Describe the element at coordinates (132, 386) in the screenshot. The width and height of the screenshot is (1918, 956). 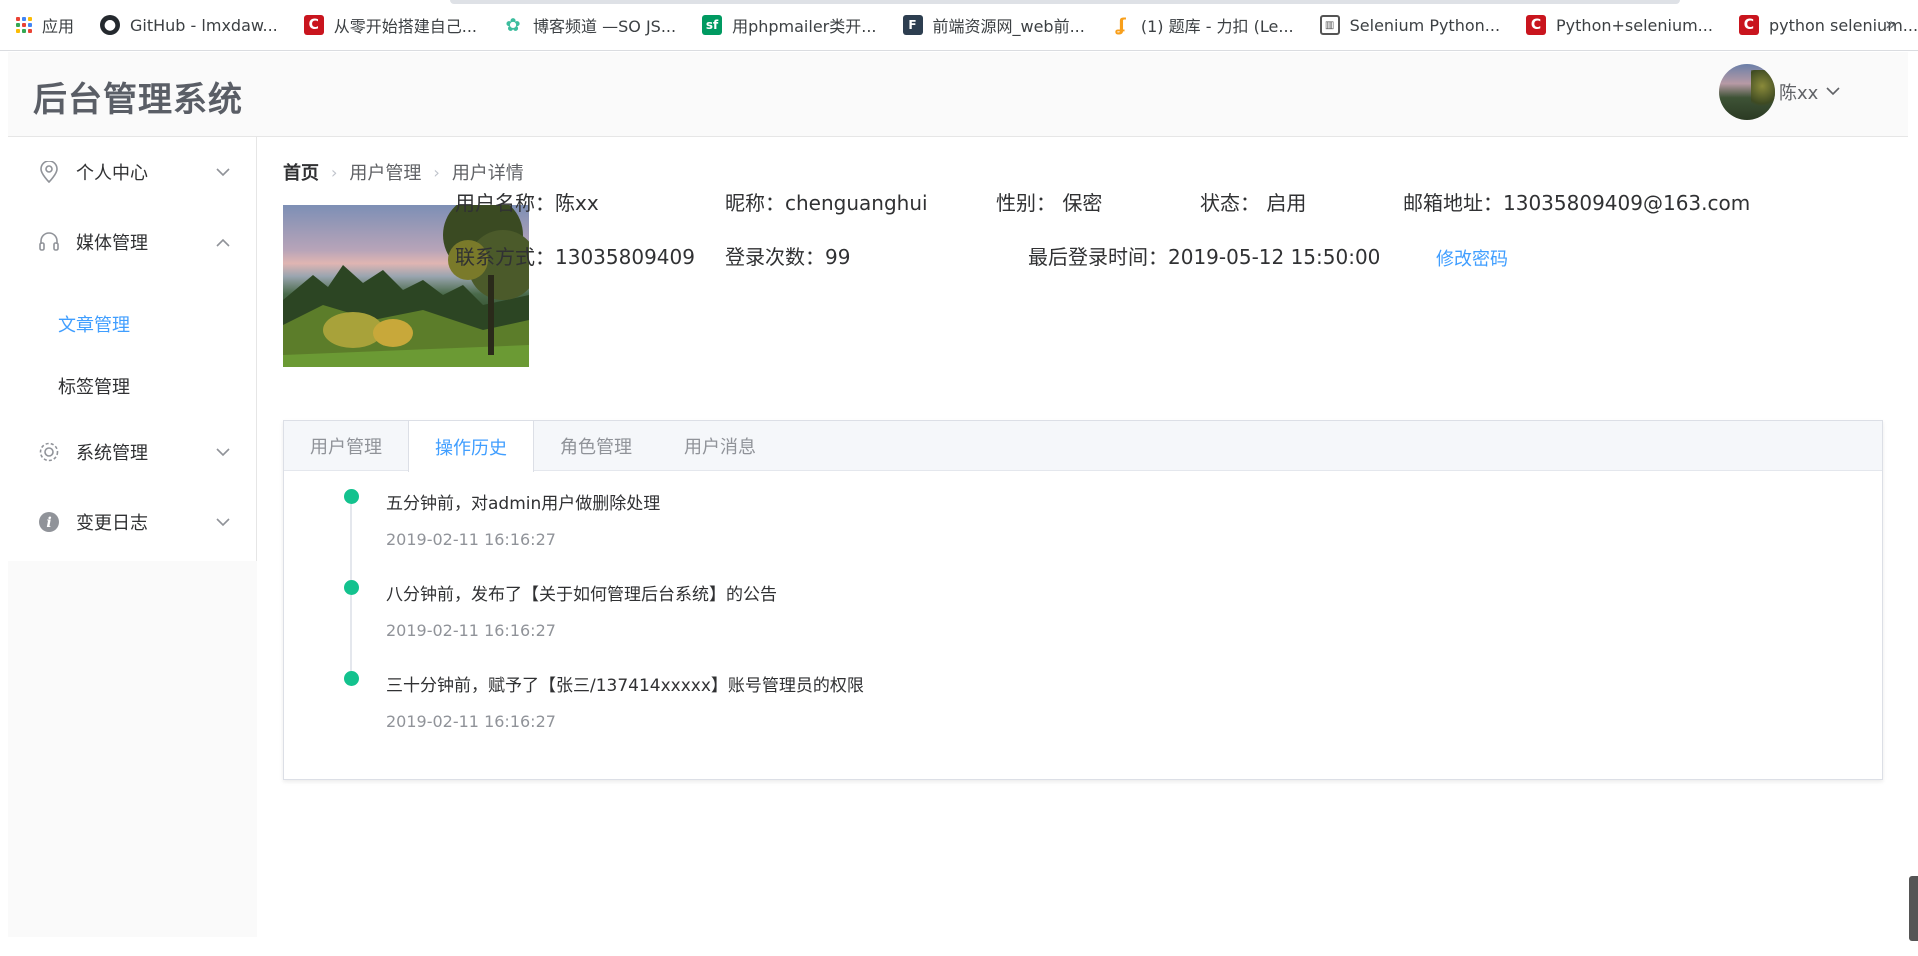
I see `sidebar-subitem-tags: 标签管理` at that location.